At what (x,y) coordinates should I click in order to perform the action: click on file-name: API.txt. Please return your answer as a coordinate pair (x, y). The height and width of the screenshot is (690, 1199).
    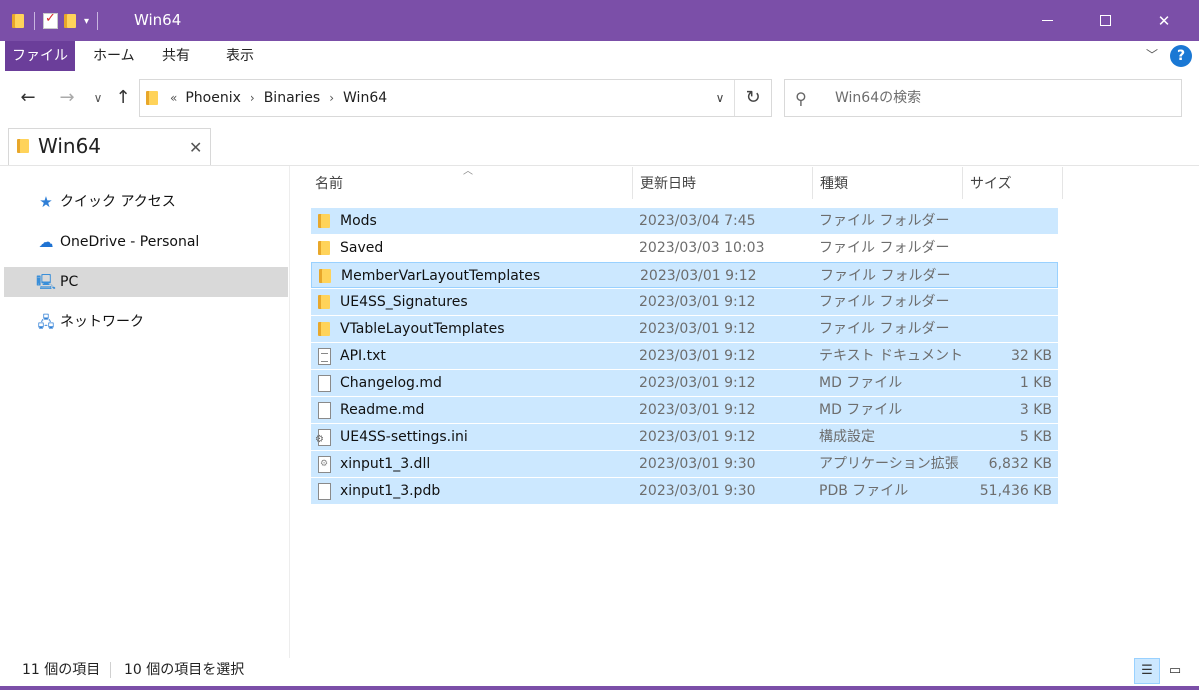
    Looking at the image, I should click on (363, 356).